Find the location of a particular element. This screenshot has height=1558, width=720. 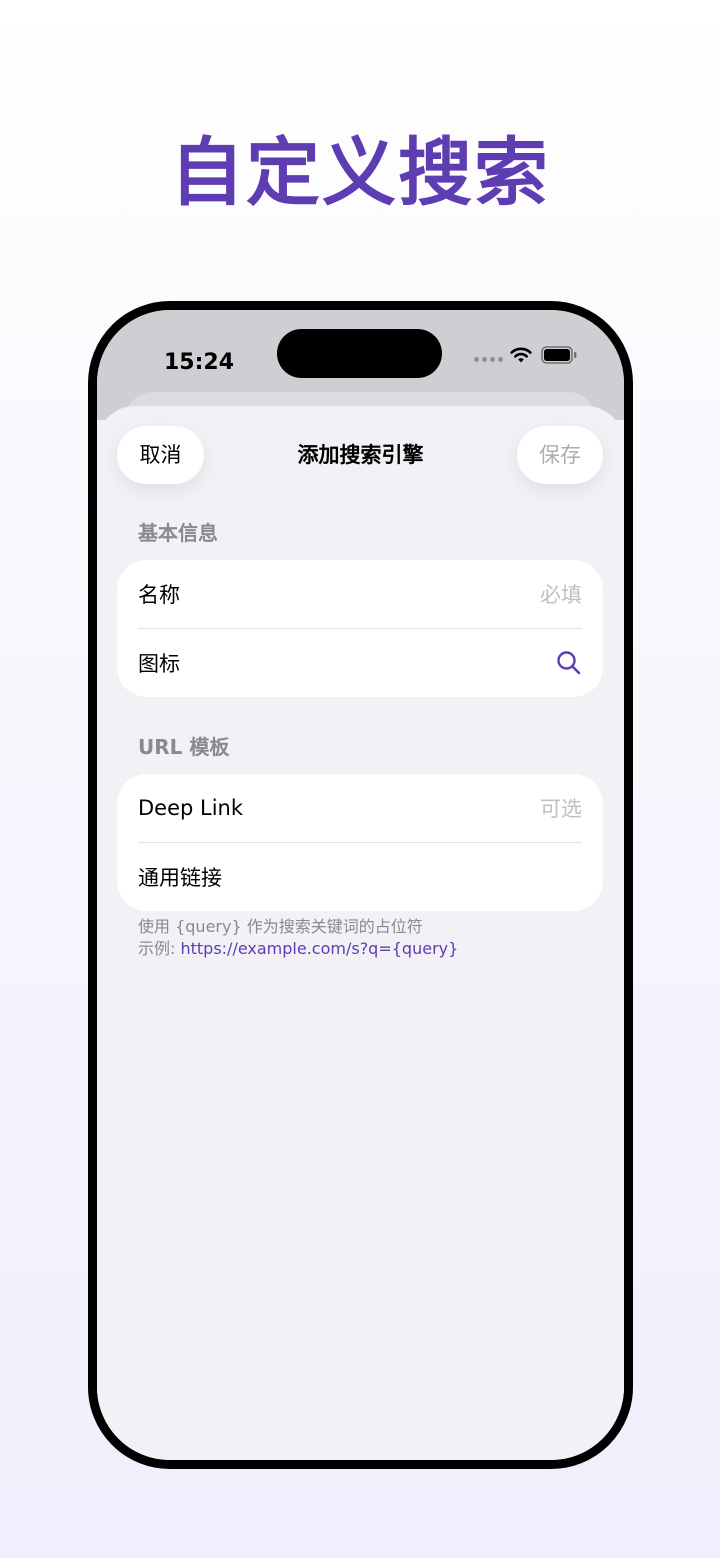

save-button: 保存 is located at coordinates (560, 455).